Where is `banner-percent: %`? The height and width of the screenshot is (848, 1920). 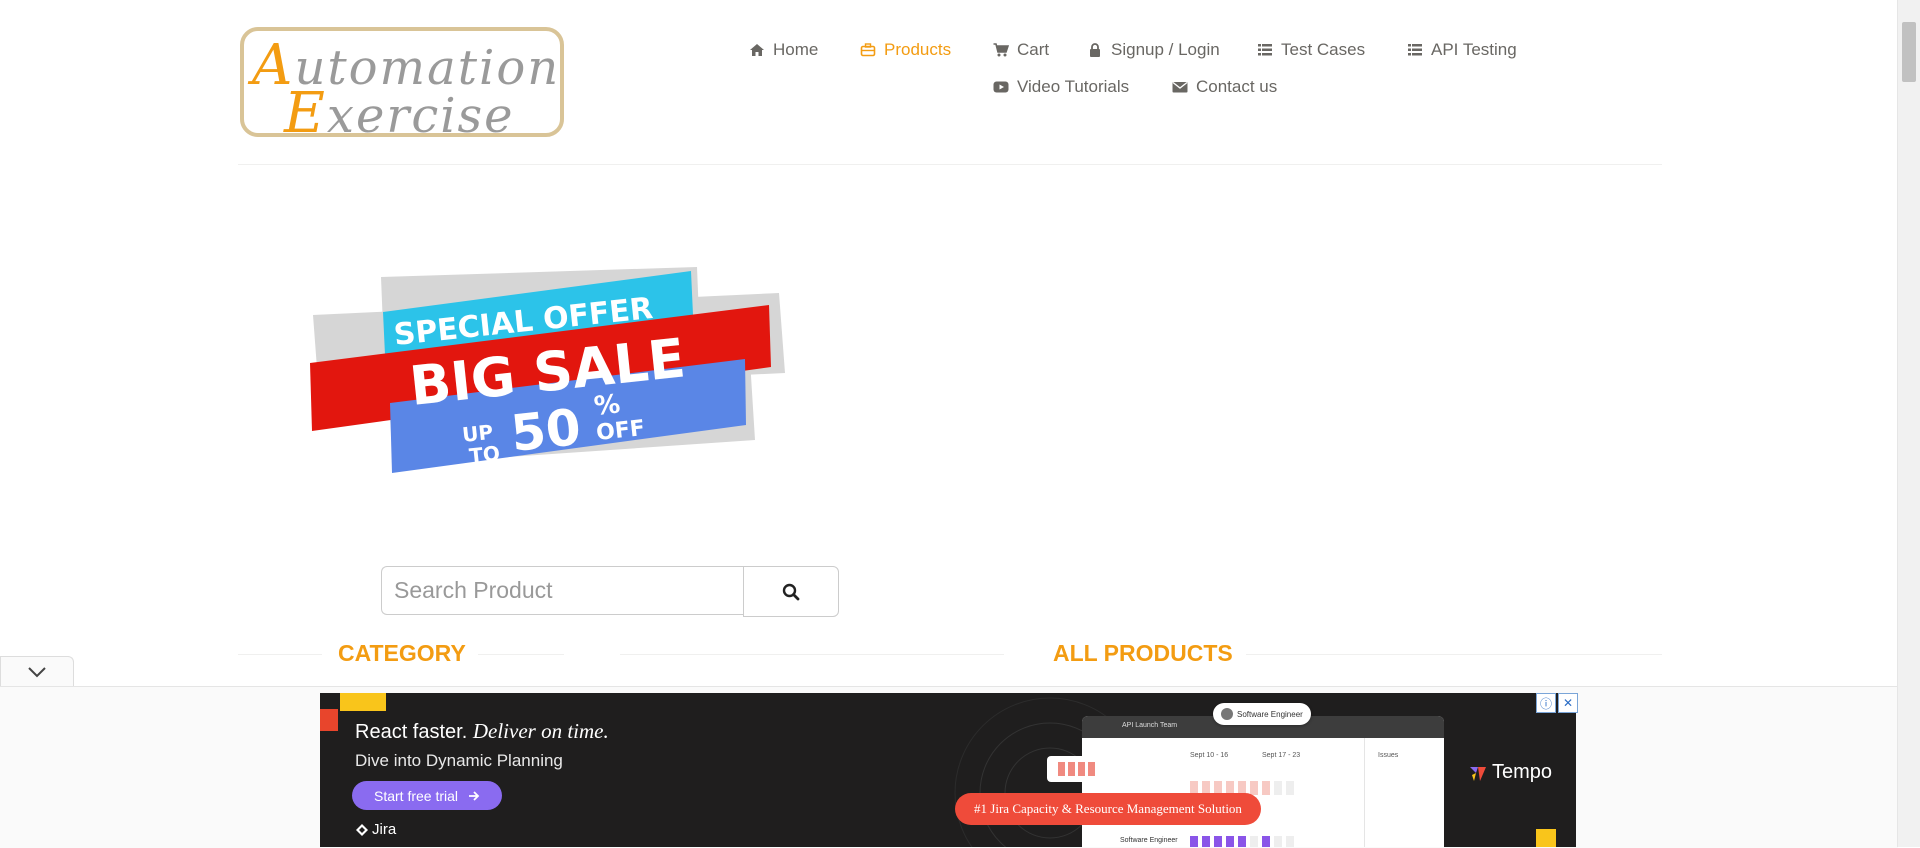
banner-percent: % is located at coordinates (607, 405).